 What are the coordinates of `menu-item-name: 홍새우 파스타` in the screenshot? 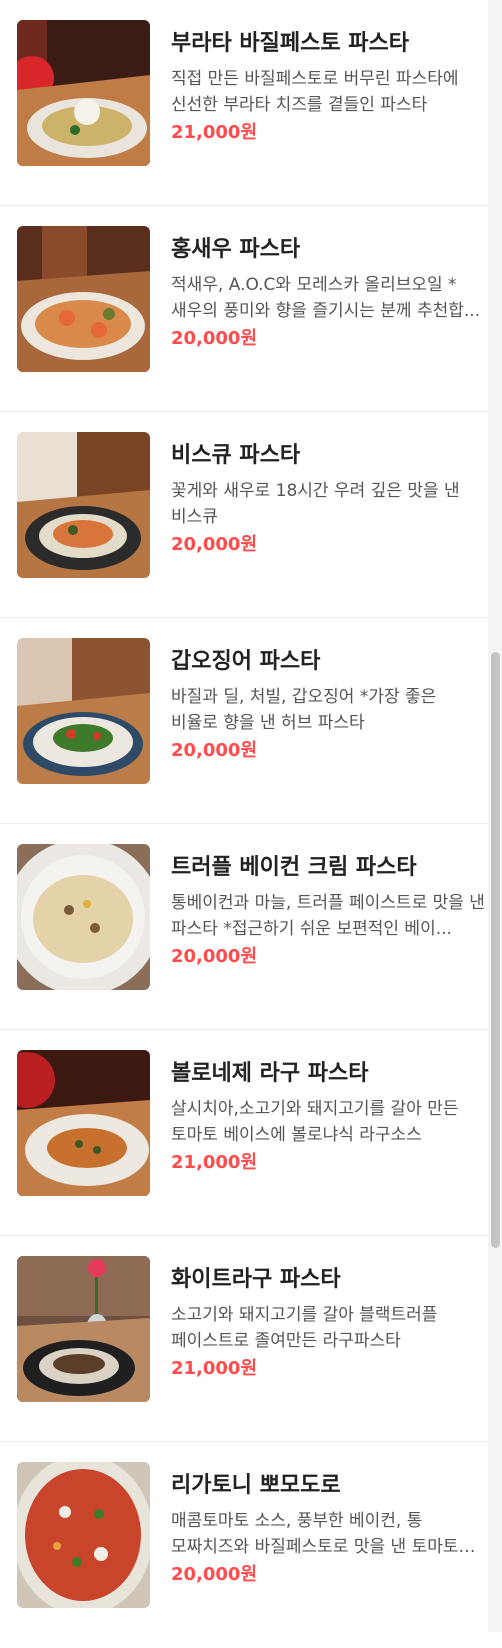 It's located at (236, 249).